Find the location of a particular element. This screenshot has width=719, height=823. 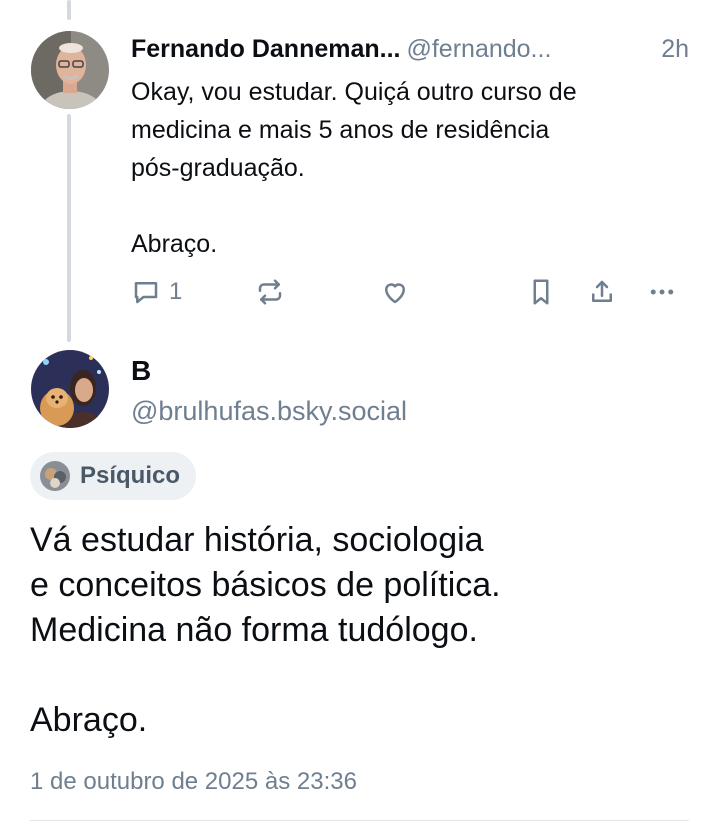

post-body-line: e conceitos básicos de política. is located at coordinates (265, 585).